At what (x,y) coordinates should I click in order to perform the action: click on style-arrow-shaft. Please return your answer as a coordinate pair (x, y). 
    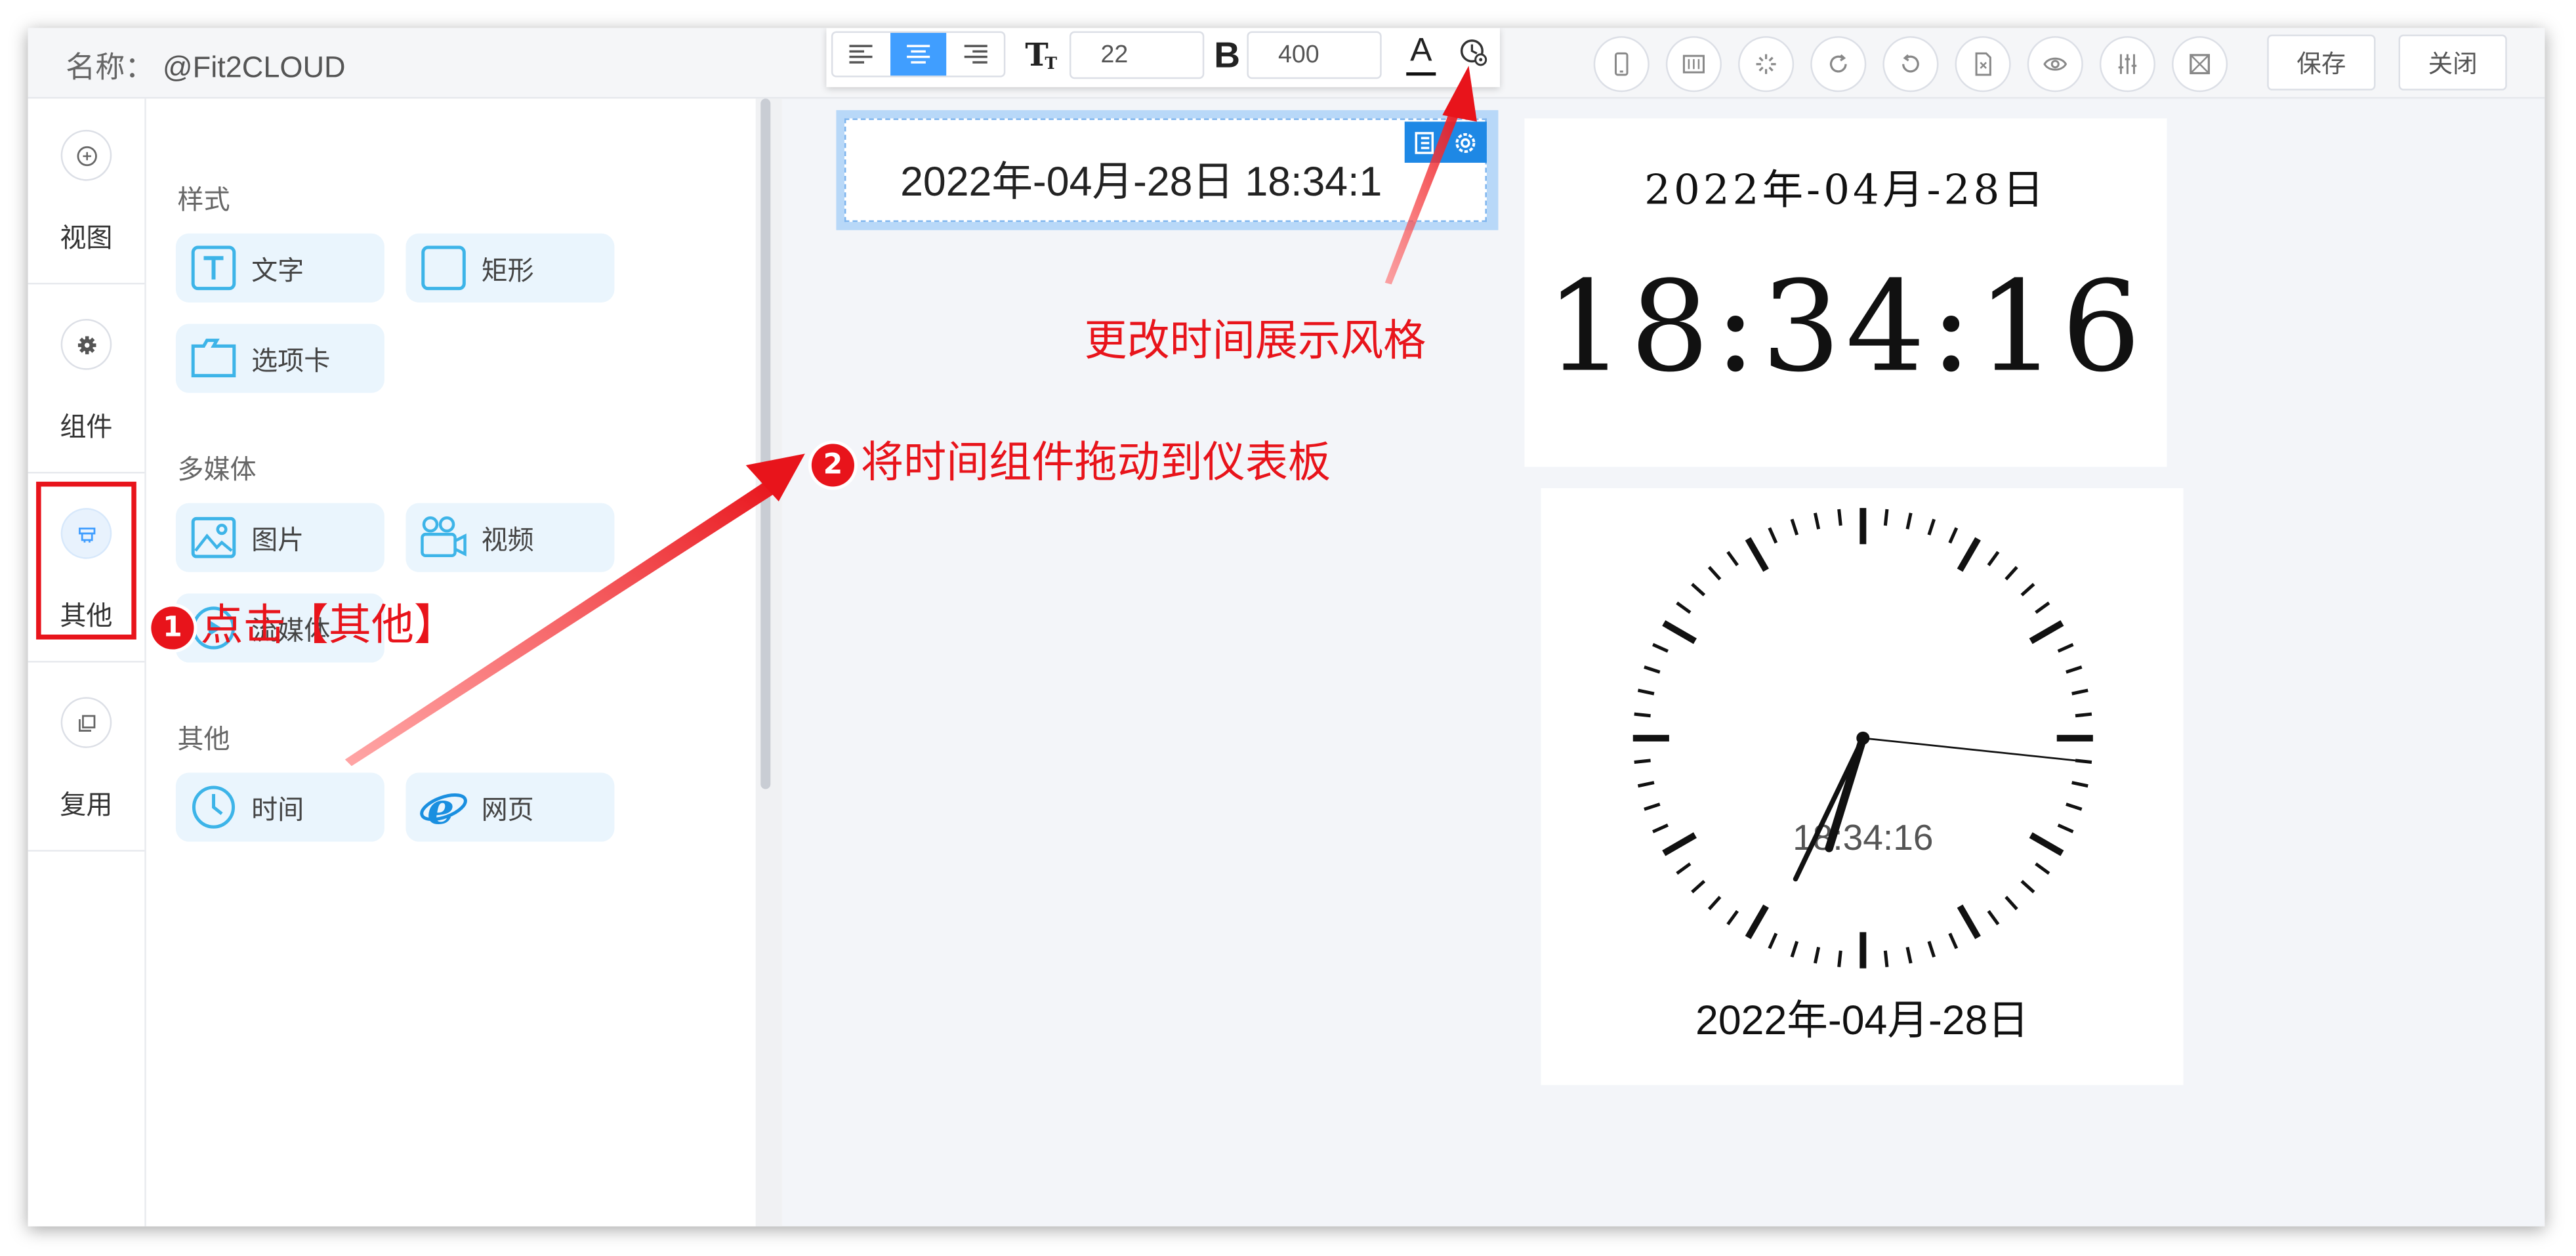
    Looking at the image, I should click on (1425, 190).